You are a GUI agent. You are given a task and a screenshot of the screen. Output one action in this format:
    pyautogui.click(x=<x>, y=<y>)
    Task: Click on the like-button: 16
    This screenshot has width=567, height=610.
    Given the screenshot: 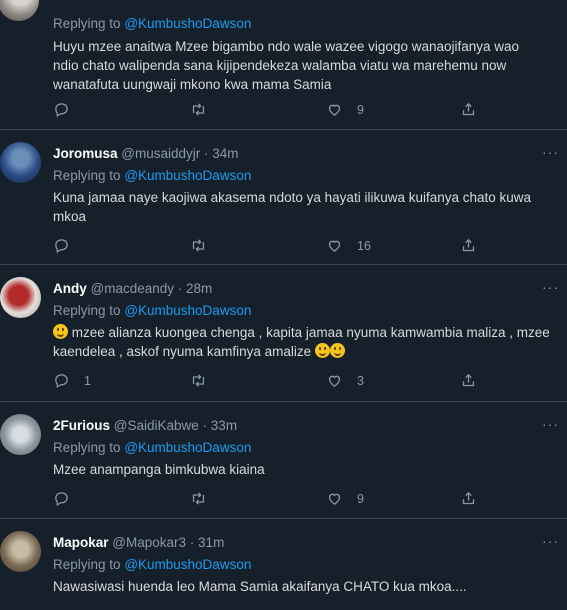 What is the action you would take?
    pyautogui.click(x=348, y=245)
    